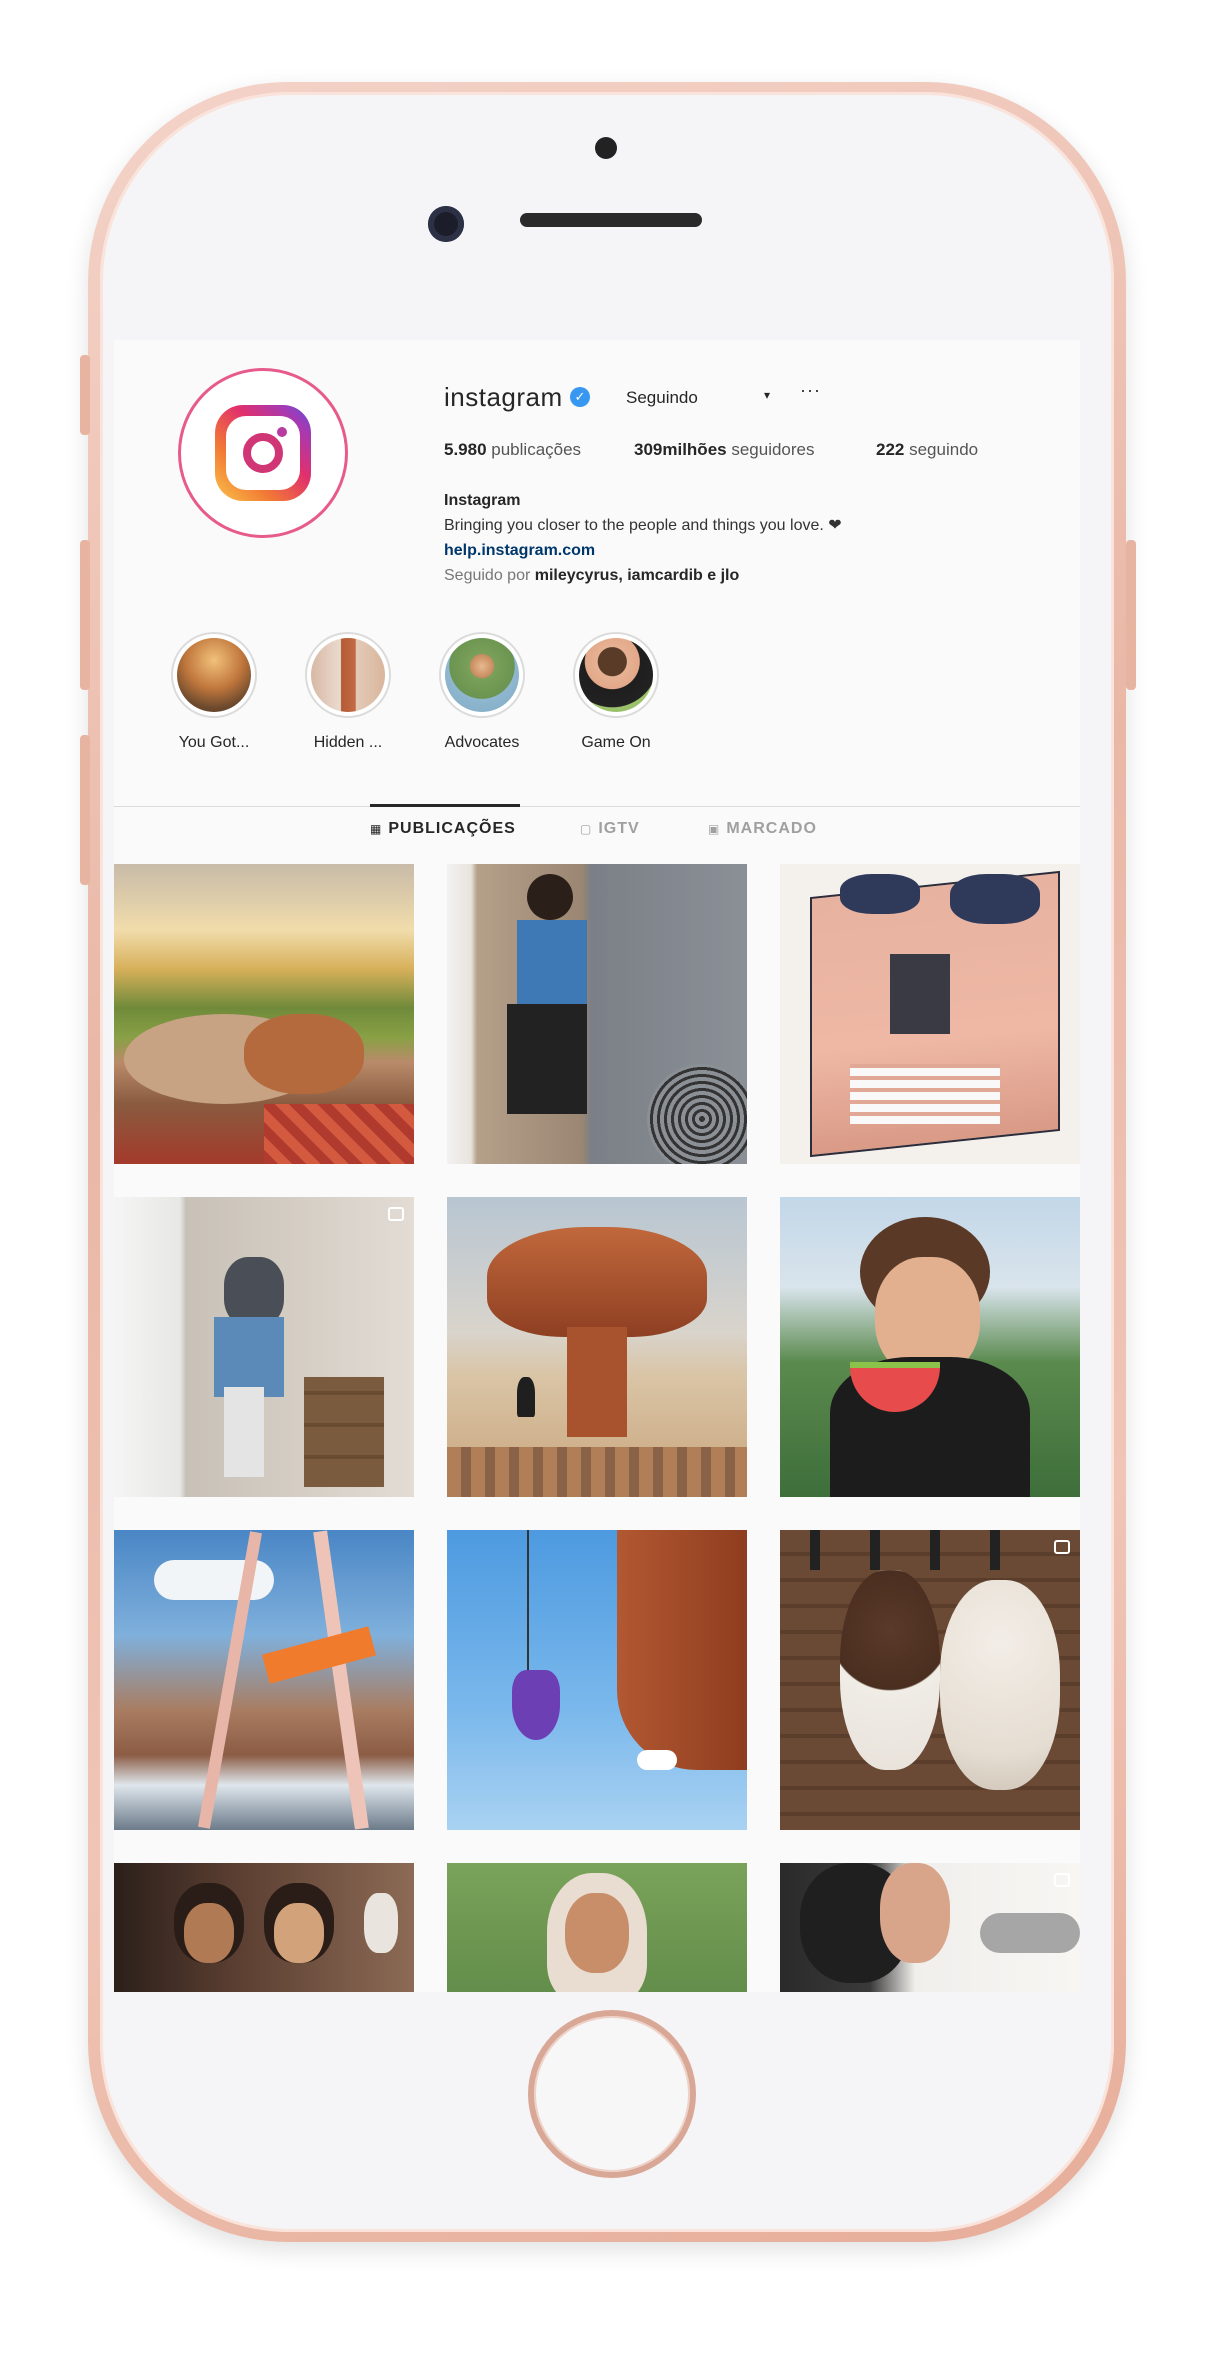  I want to click on volume-up-button, so click(85, 615).